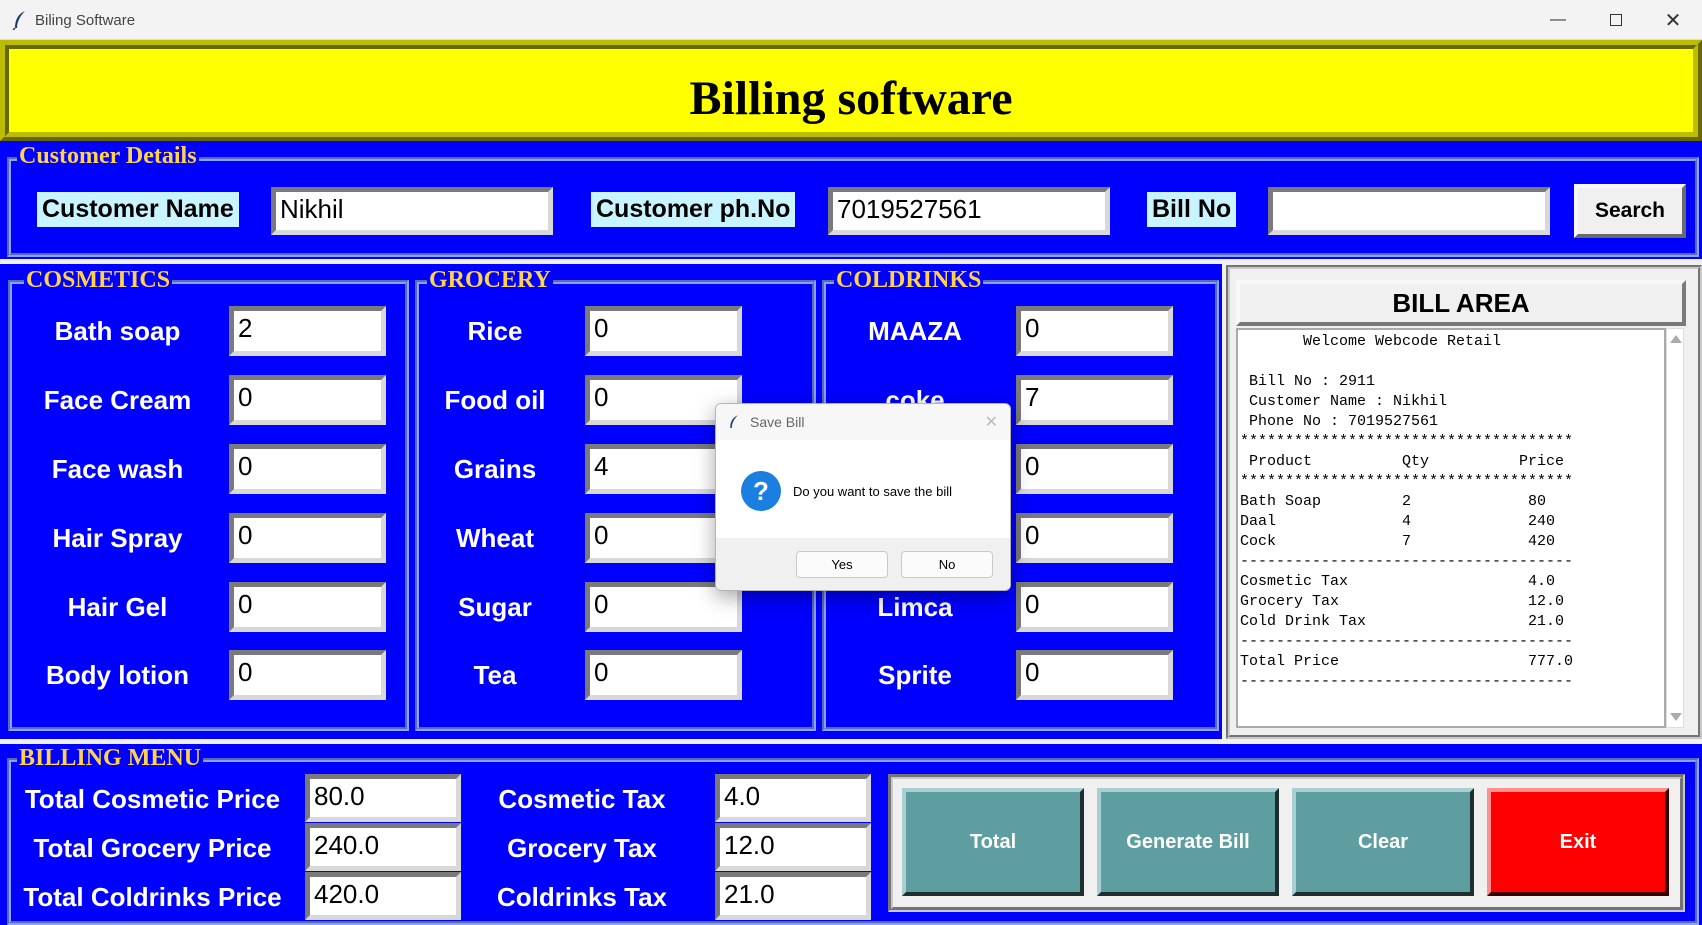  Describe the element at coordinates (947, 564) in the screenshot. I see `no-button: No` at that location.